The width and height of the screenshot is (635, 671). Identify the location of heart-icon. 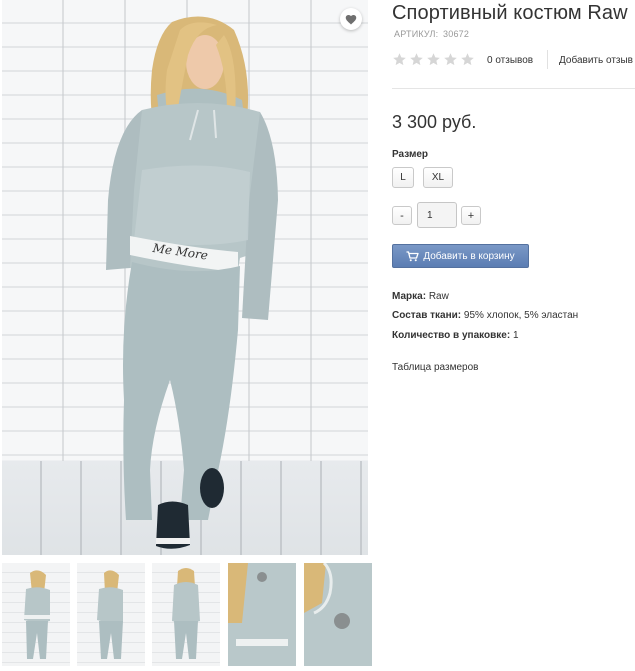
(351, 19).